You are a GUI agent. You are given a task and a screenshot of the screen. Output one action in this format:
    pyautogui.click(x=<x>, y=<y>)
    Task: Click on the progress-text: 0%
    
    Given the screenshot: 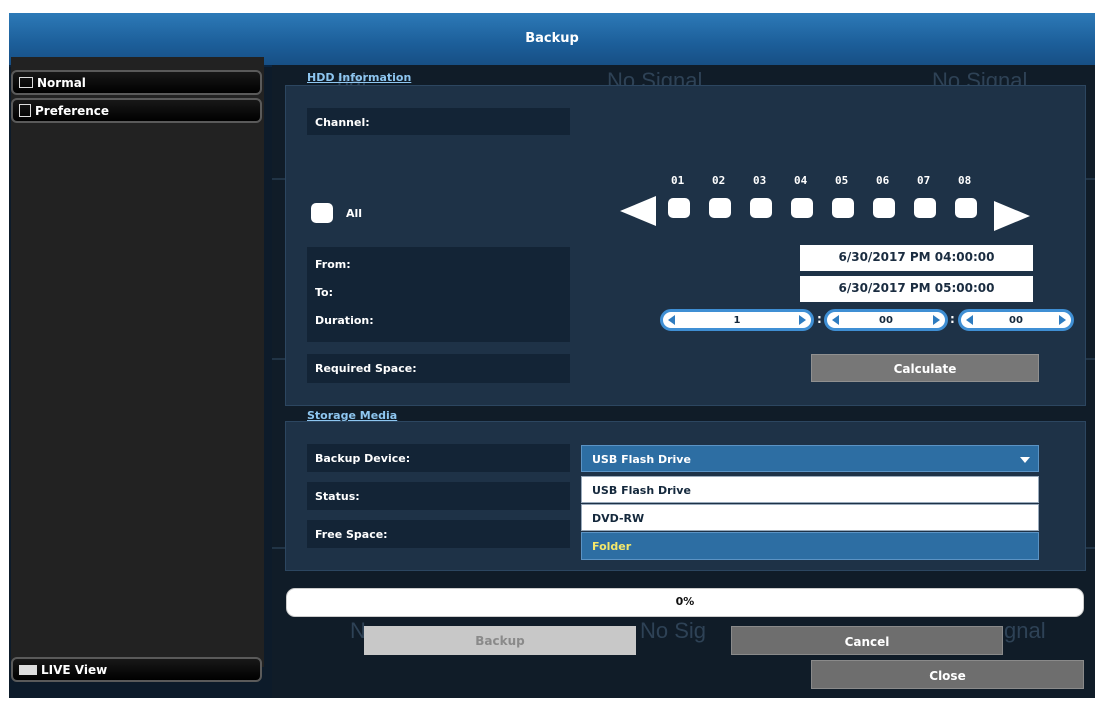 What is the action you would take?
    pyautogui.click(x=685, y=601)
    